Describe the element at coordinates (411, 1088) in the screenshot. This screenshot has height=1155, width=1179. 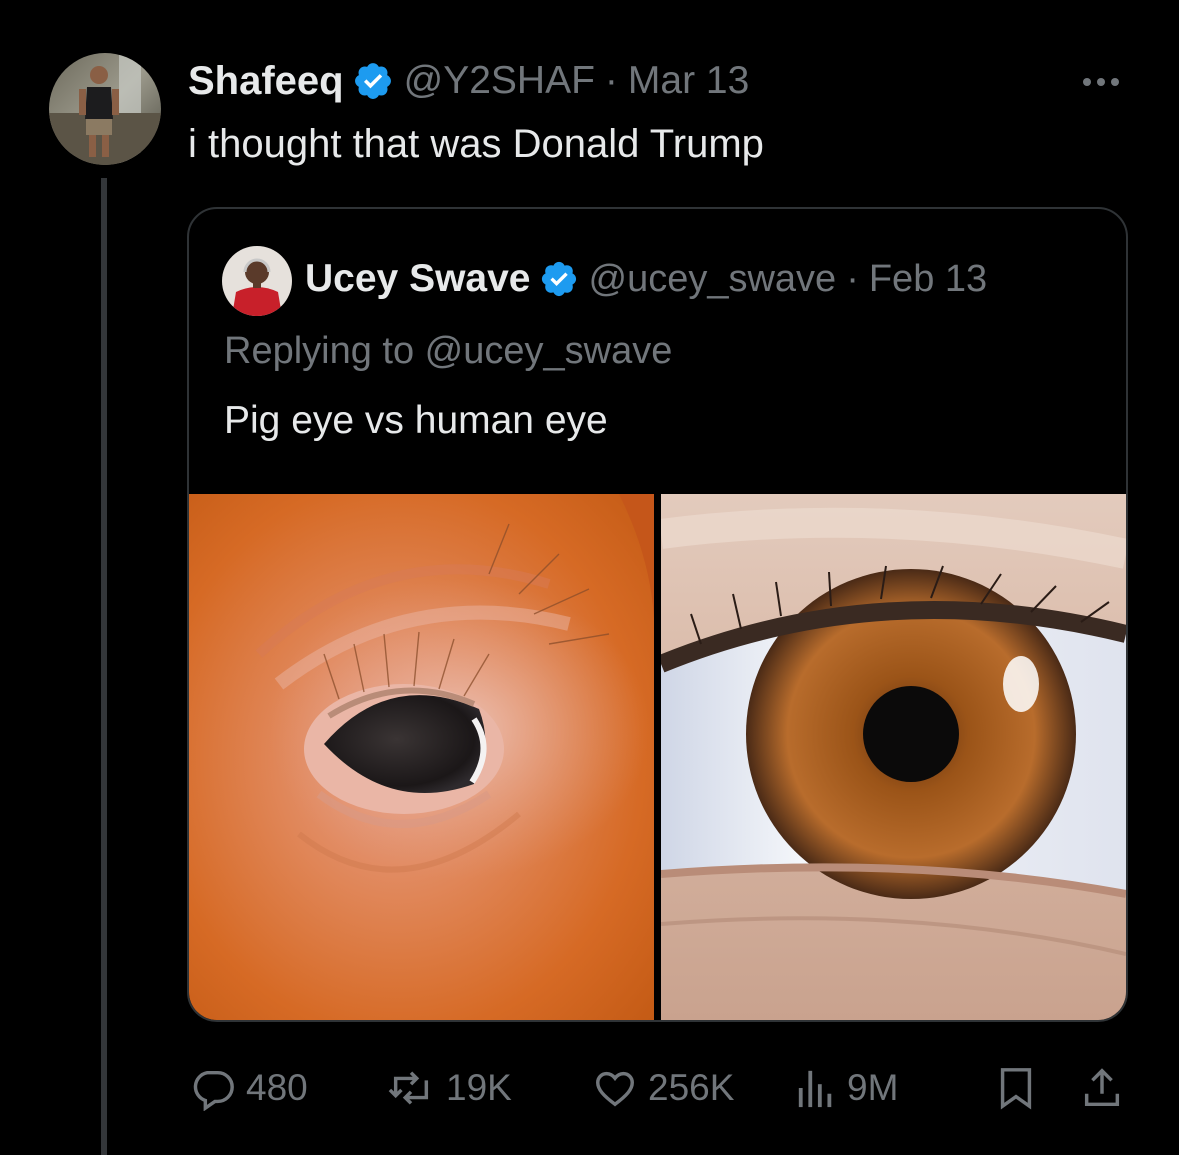
I see `repost-icon` at that location.